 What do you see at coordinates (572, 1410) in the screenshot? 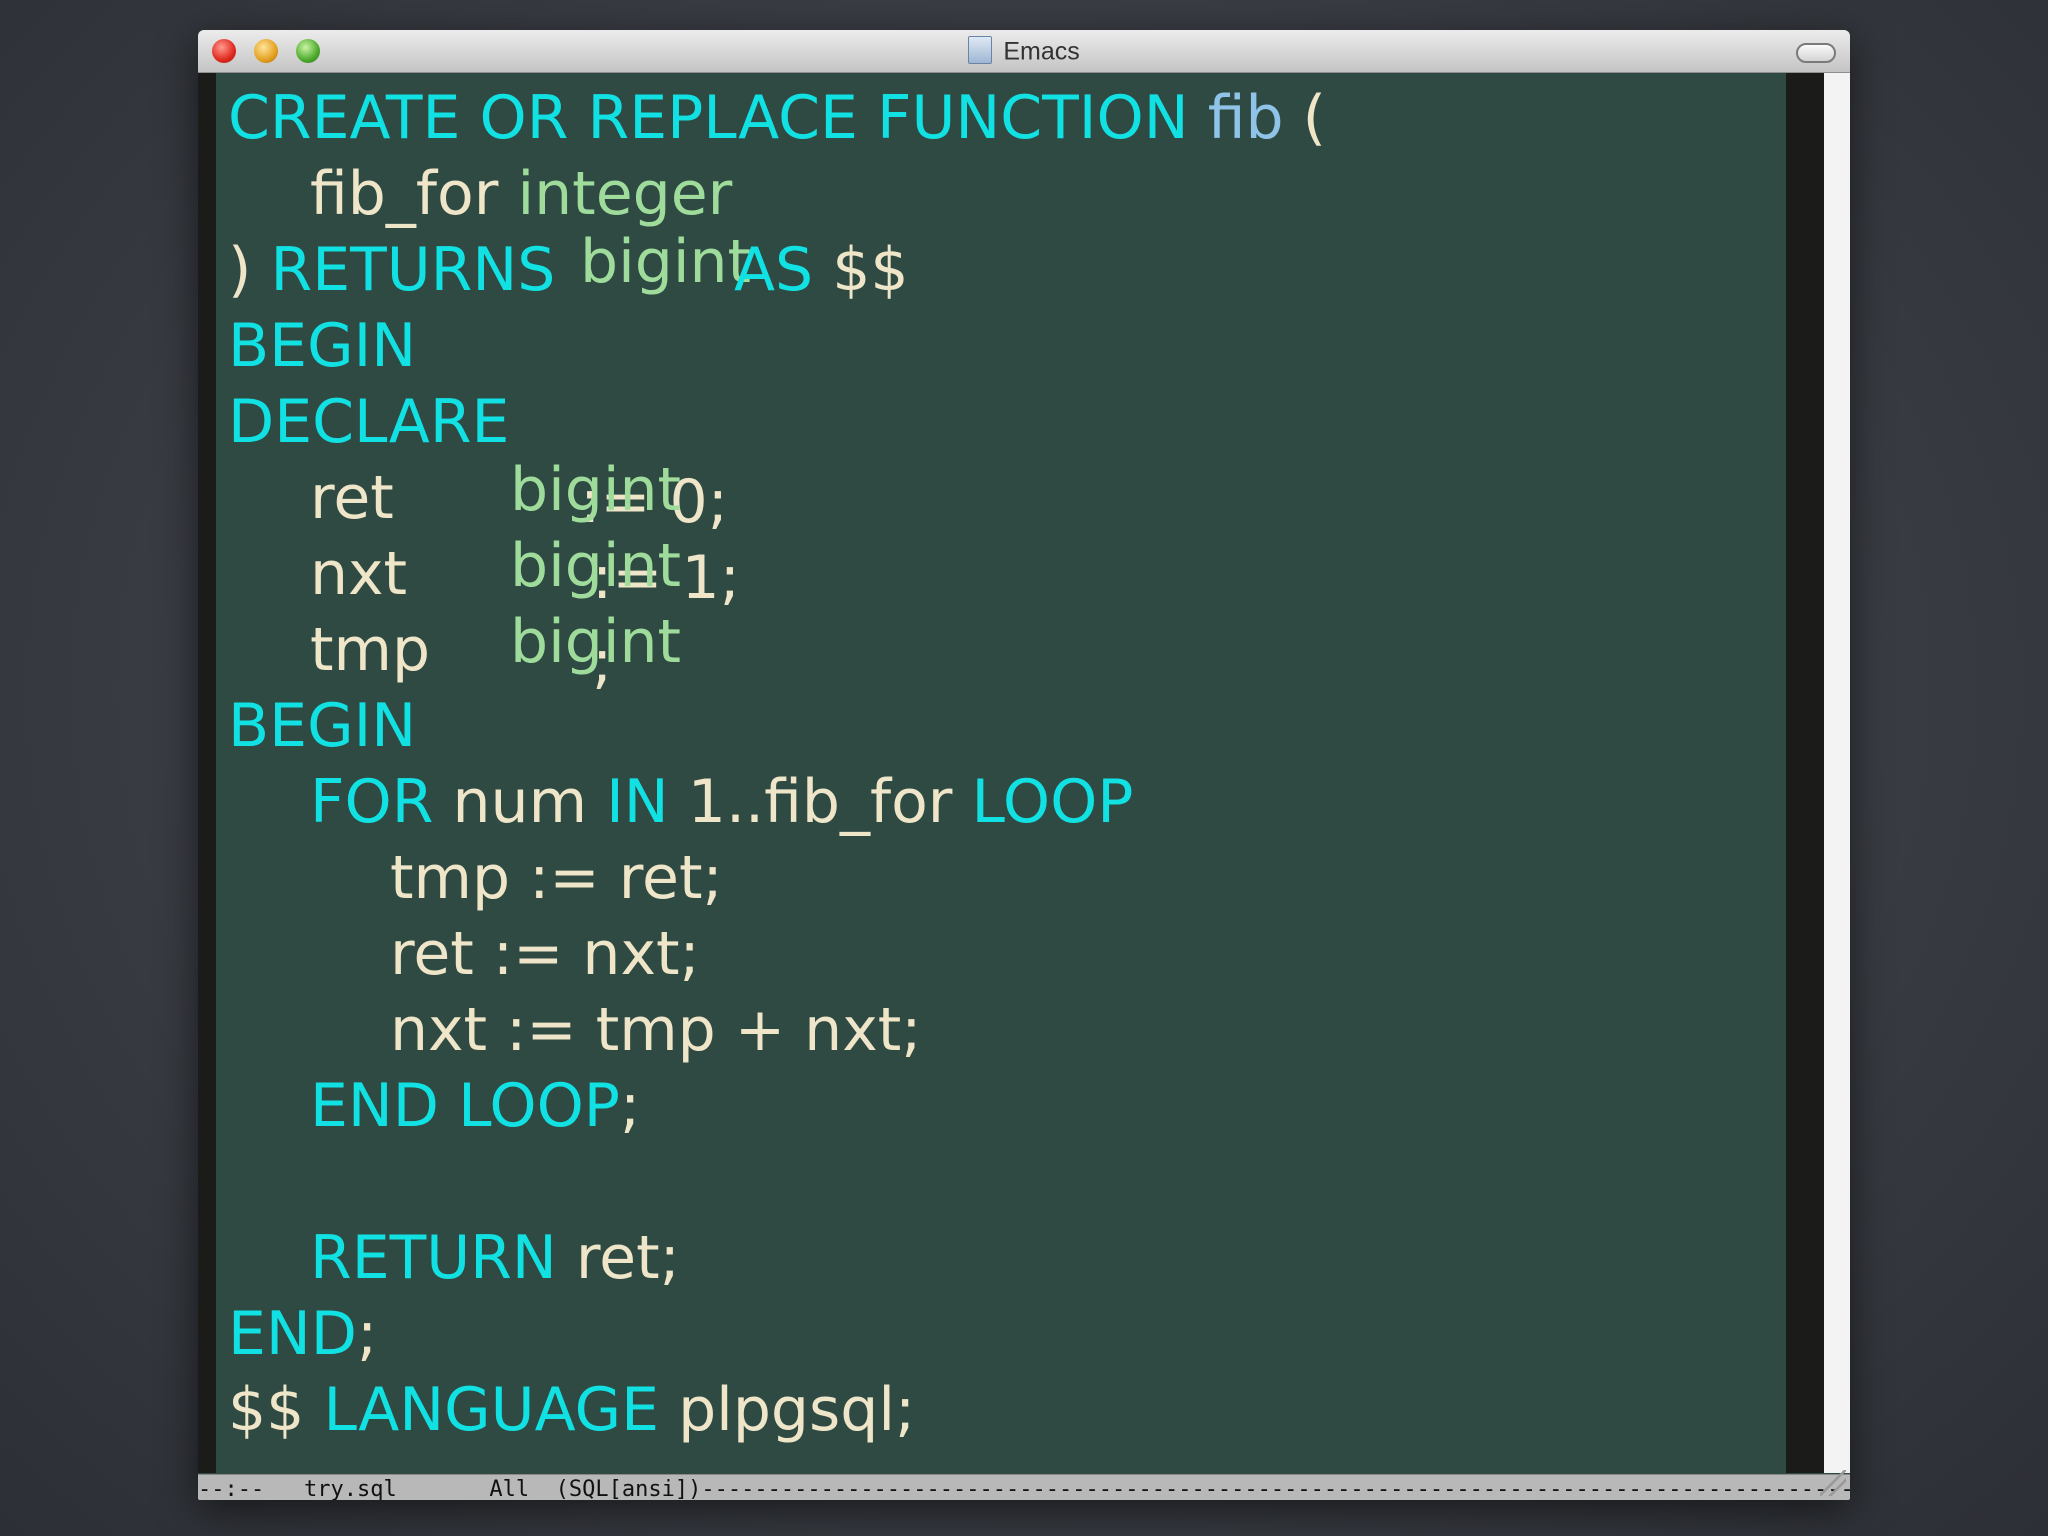
I see `code-line-18: $$ LANGUAGE plpgsql;` at bounding box center [572, 1410].